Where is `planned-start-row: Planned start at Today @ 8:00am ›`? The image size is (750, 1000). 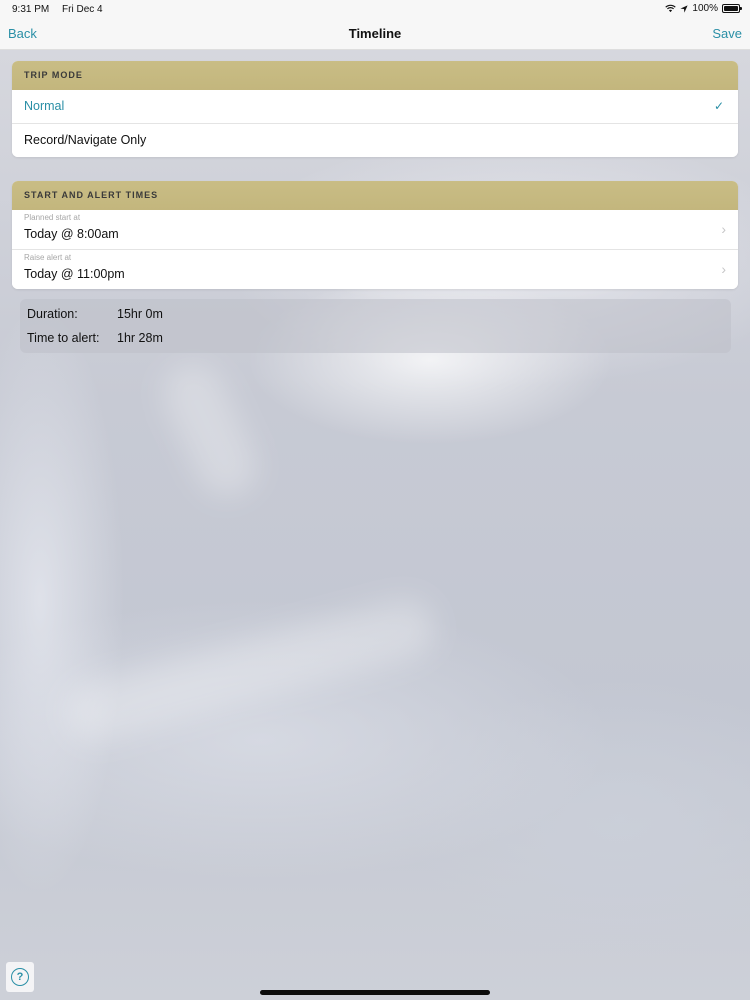 planned-start-row: Planned start at Today @ 8:00am › is located at coordinates (375, 230).